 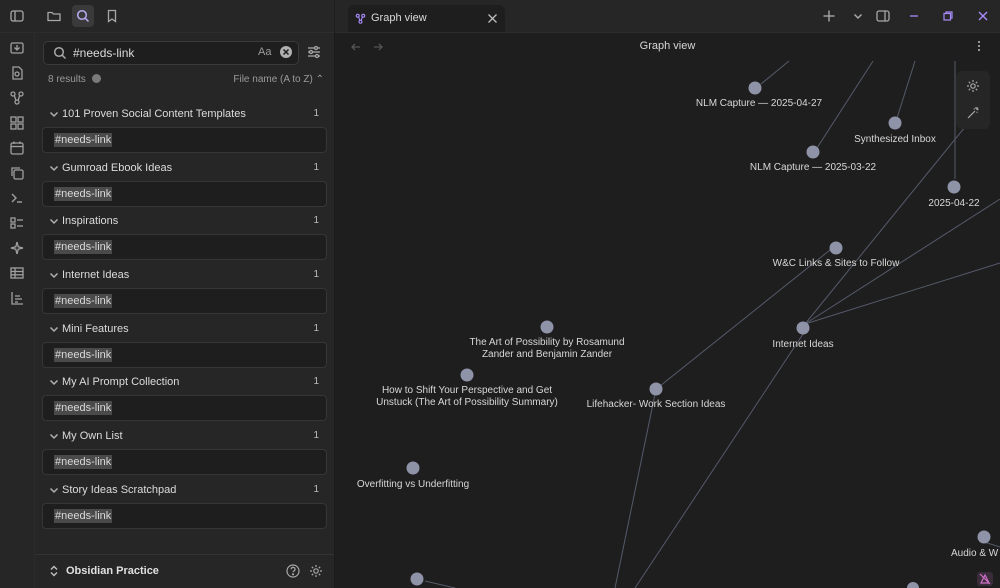 What do you see at coordinates (829, 16) in the screenshot?
I see `new-tab-icon` at bounding box center [829, 16].